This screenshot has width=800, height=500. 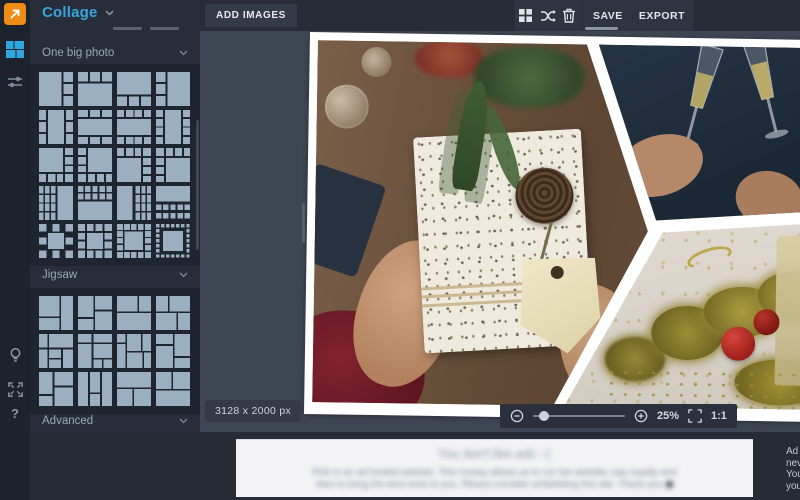 What do you see at coordinates (115, 53) in the screenshot?
I see `section-header-one-big-photo: One big photo` at bounding box center [115, 53].